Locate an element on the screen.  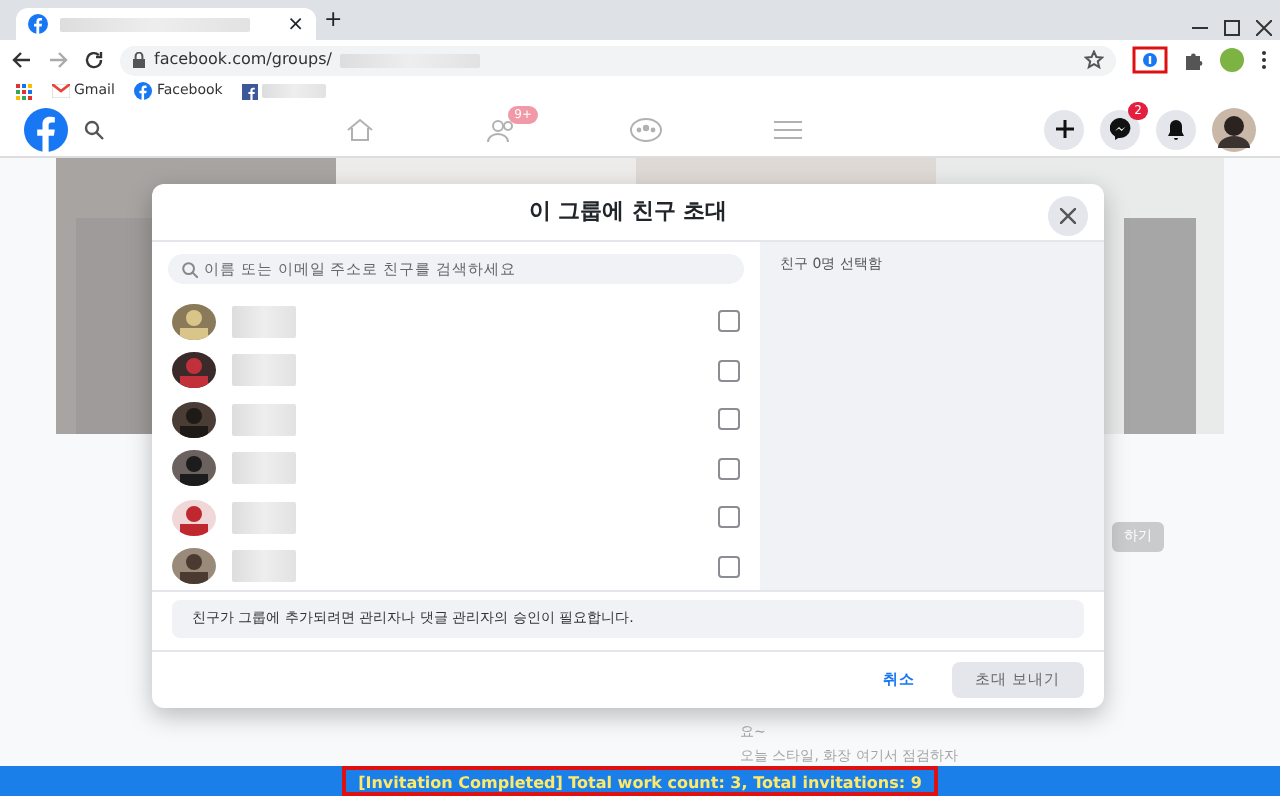
maximize-icon is located at coordinates (1232, 28).